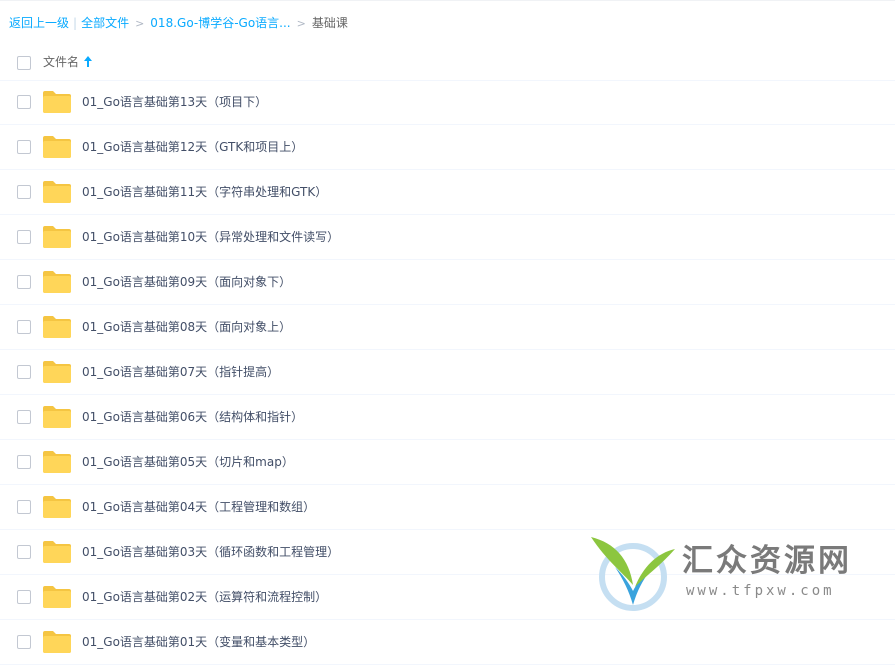  I want to click on arrow-up-icon, so click(88, 62).